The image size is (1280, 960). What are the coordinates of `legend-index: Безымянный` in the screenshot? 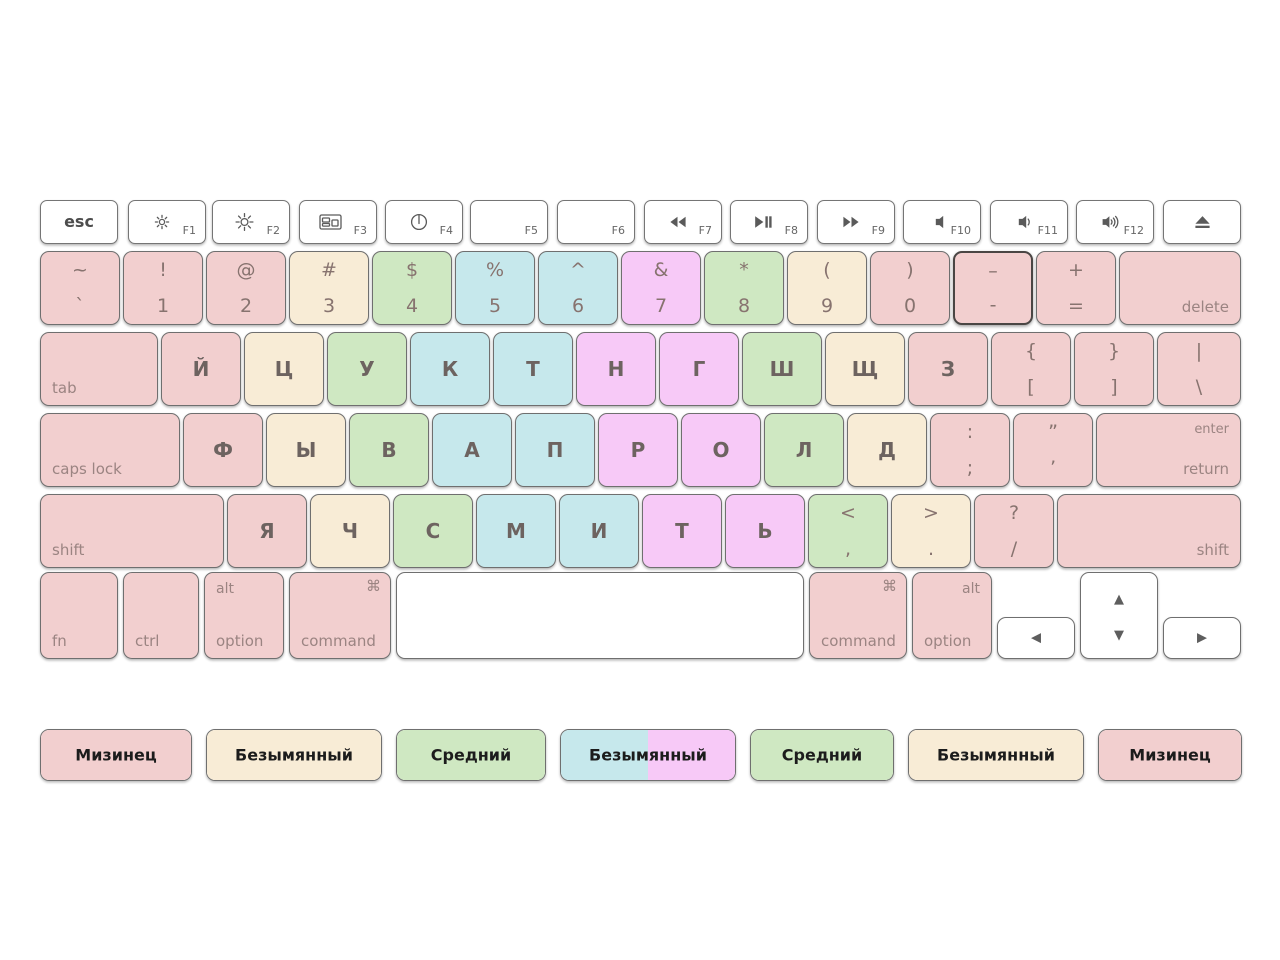 It's located at (648, 755).